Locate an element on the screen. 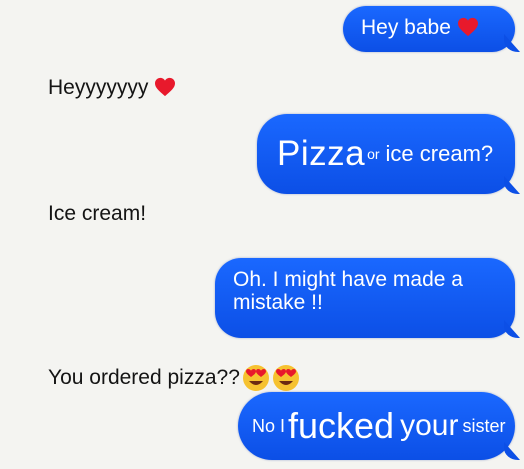 This screenshot has width=524, height=469. message-text: Ice cream! is located at coordinates (97, 213).